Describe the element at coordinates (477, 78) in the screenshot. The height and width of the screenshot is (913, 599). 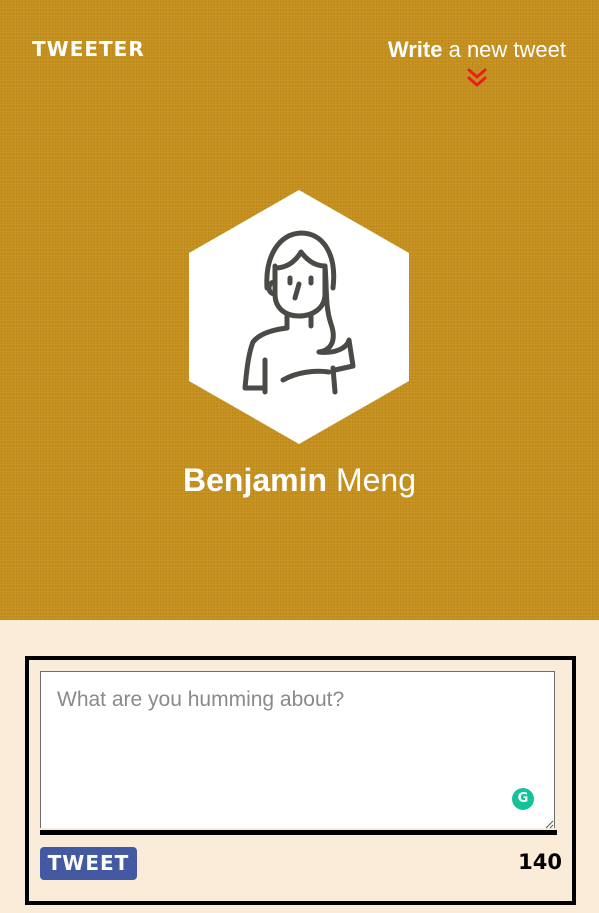
I see `double-chevron-down-icon` at that location.